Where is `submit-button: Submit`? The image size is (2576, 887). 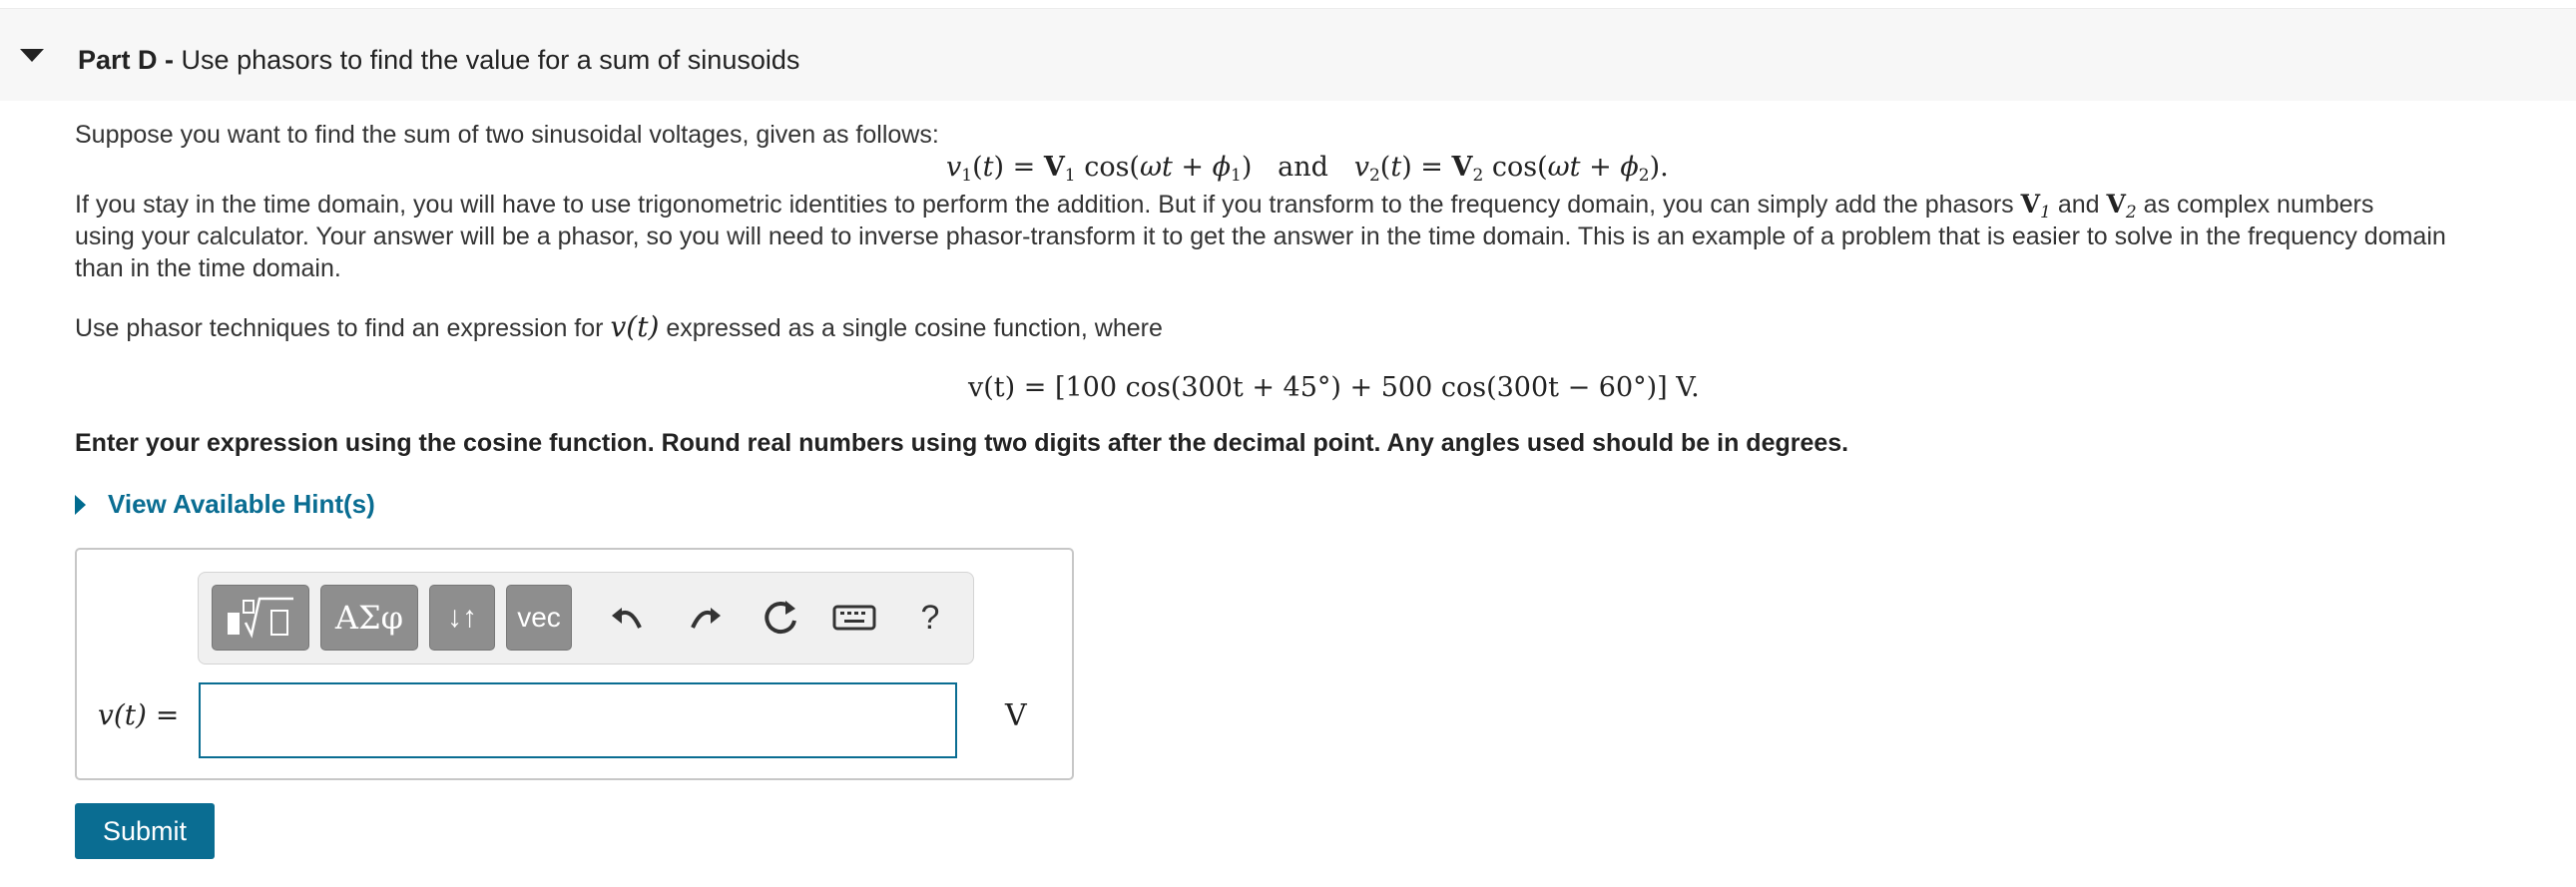 submit-button: Submit is located at coordinates (145, 831).